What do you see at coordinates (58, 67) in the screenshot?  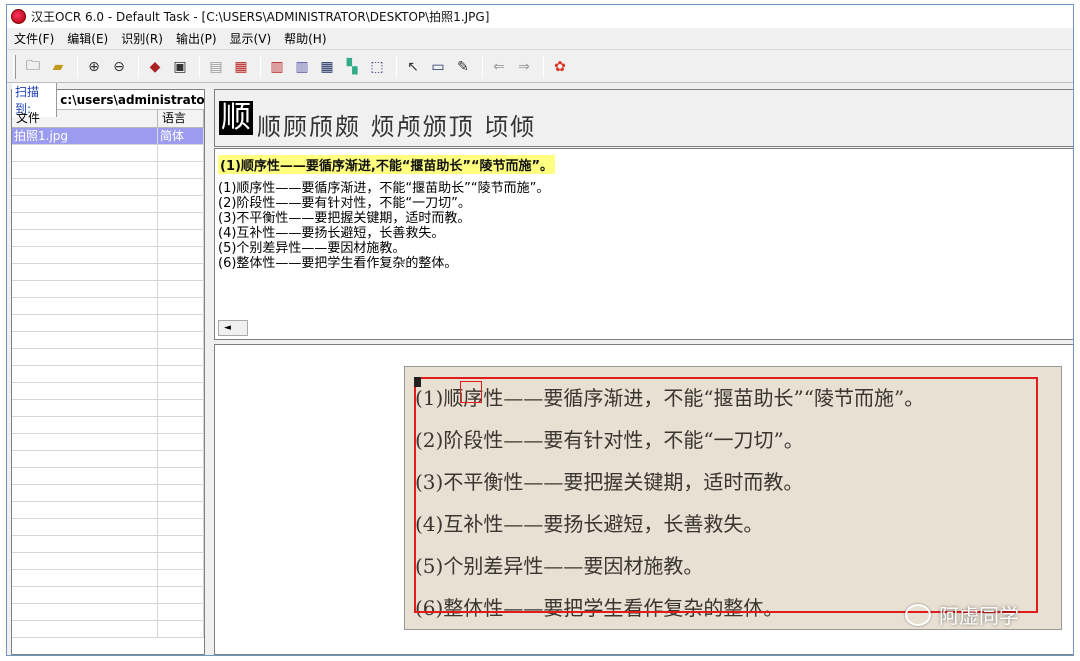 I see `folder-icon: ▰` at bounding box center [58, 67].